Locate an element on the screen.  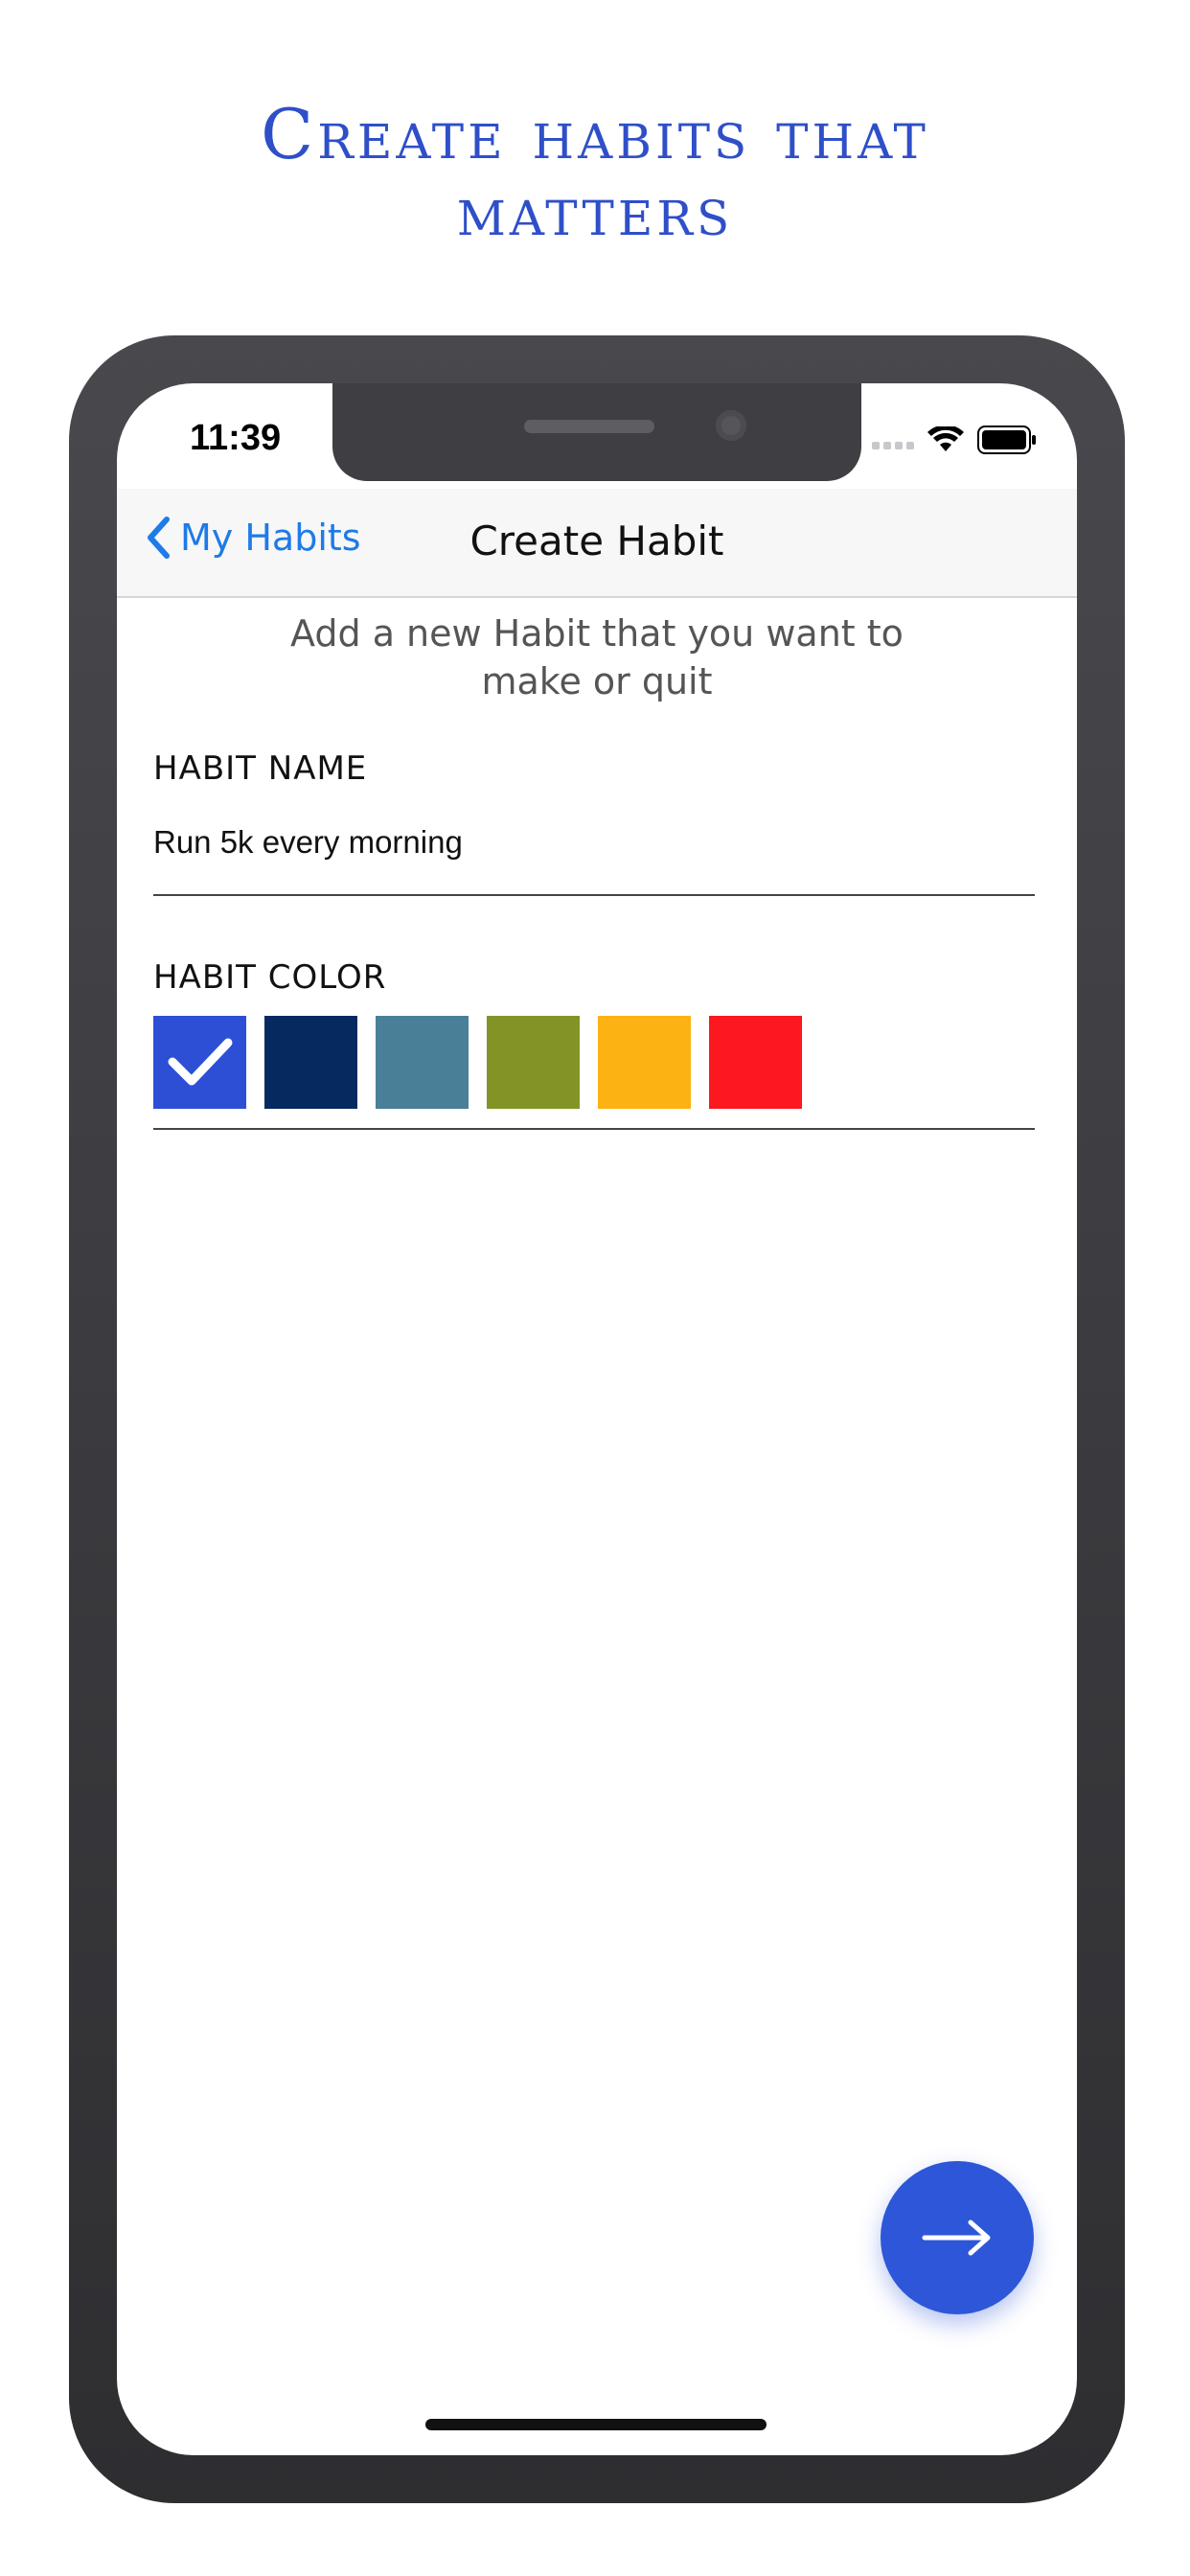
home-indicator is located at coordinates (596, 2424).